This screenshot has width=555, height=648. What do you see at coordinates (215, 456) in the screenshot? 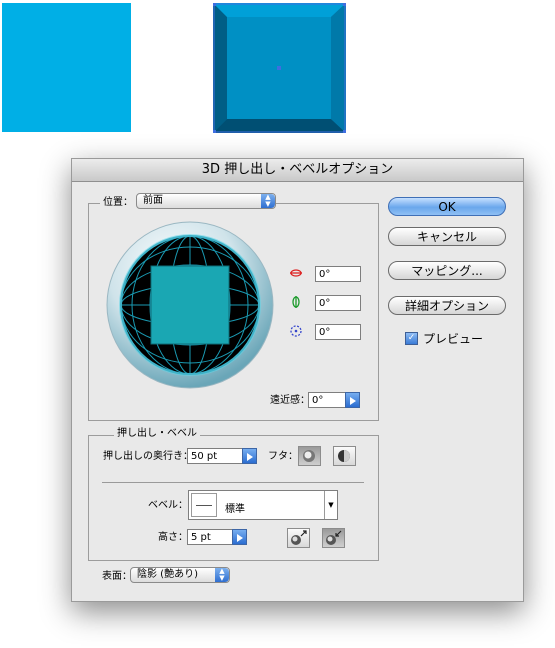
I see `depth-field: 50 pt` at bounding box center [215, 456].